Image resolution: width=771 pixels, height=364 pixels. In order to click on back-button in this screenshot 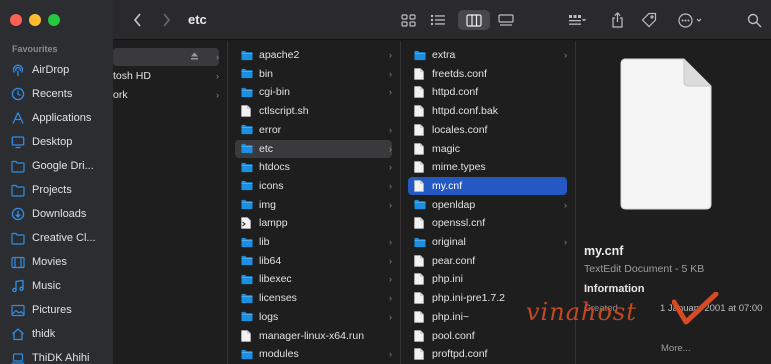, I will do `click(137, 20)`.